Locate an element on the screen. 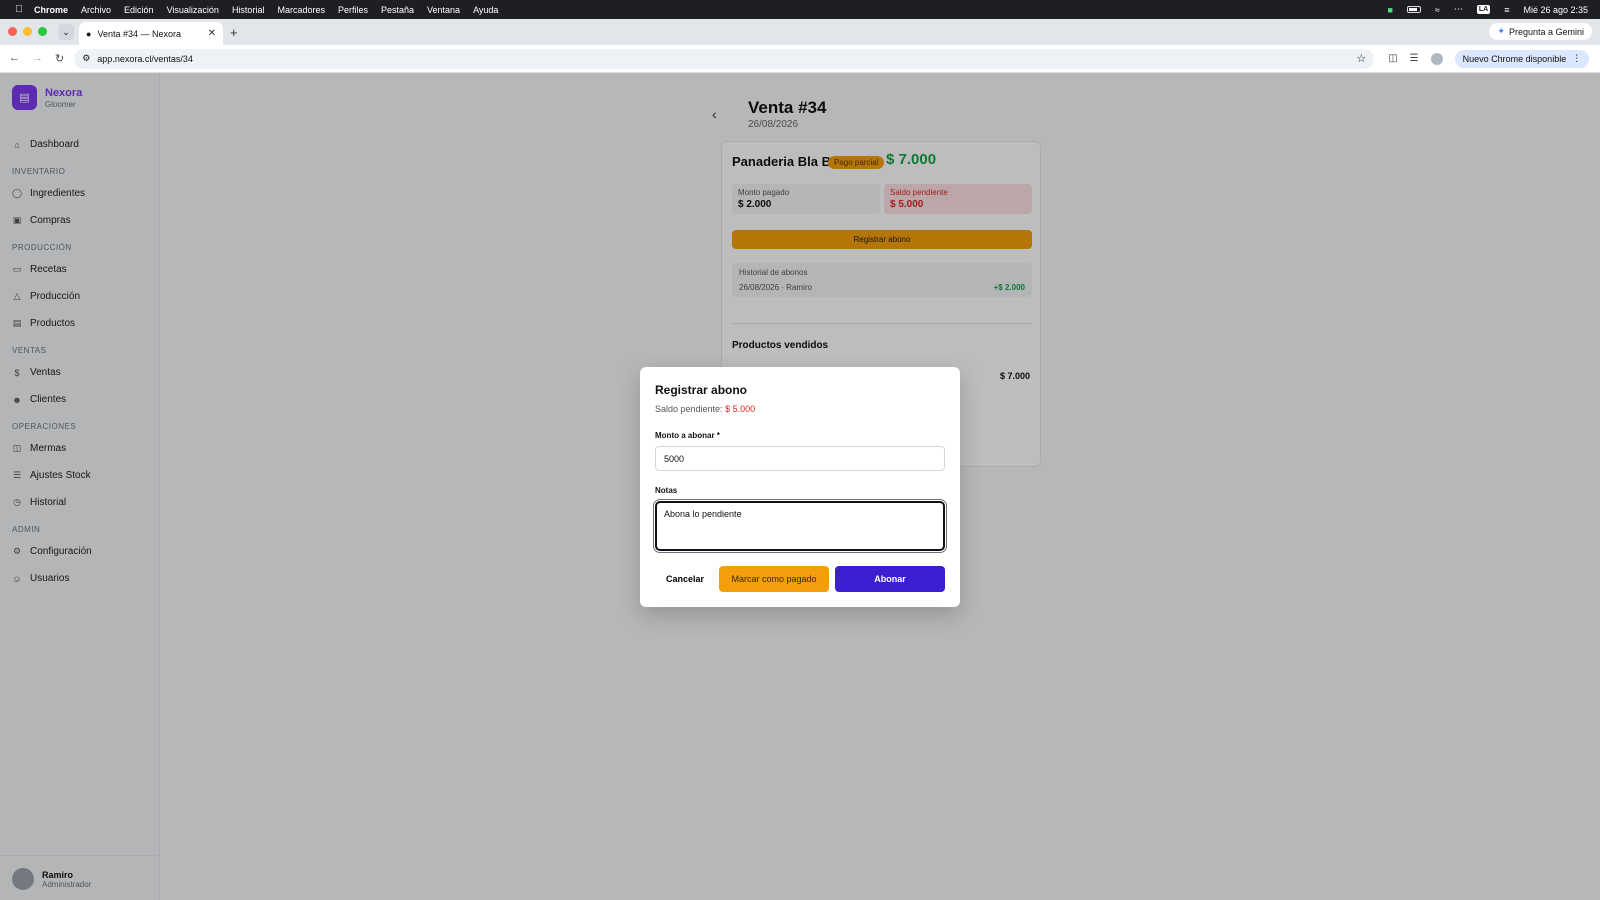 The width and height of the screenshot is (1600, 900). tab-search-button: ⌄ is located at coordinates (66, 32).